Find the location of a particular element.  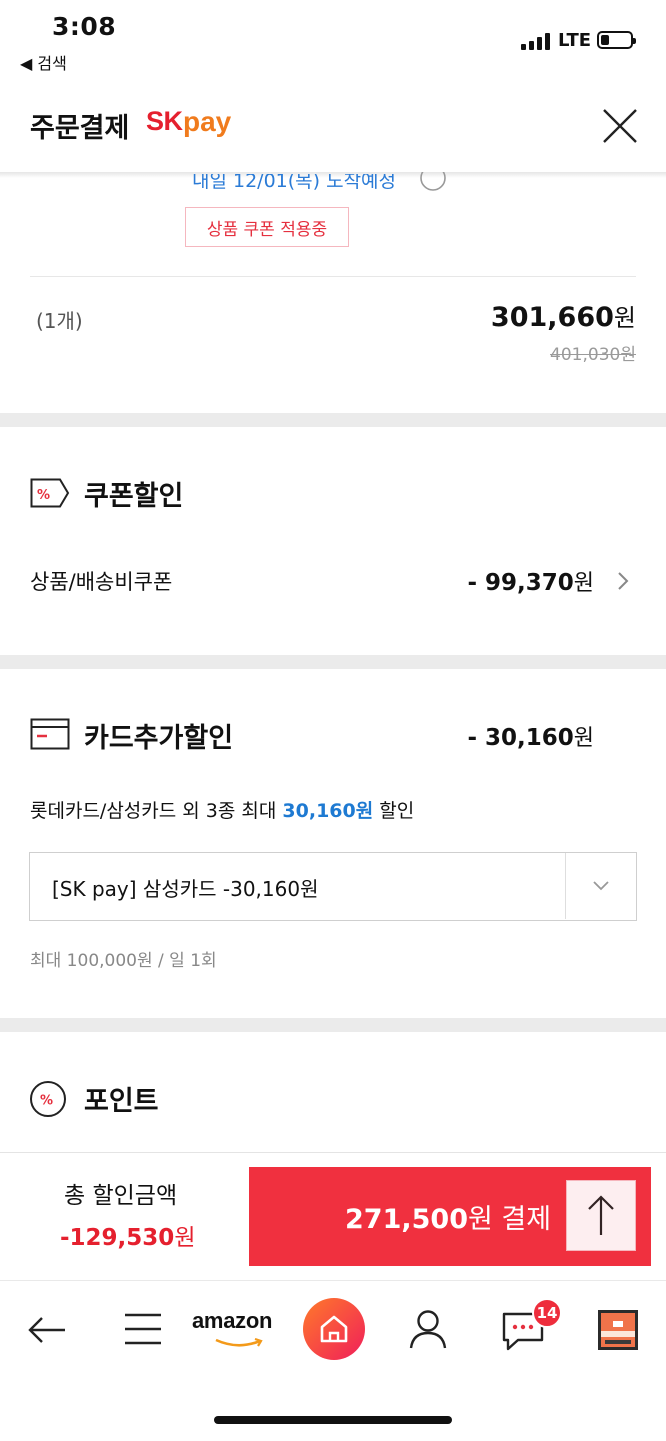

home-icon is located at coordinates (334, 1329).